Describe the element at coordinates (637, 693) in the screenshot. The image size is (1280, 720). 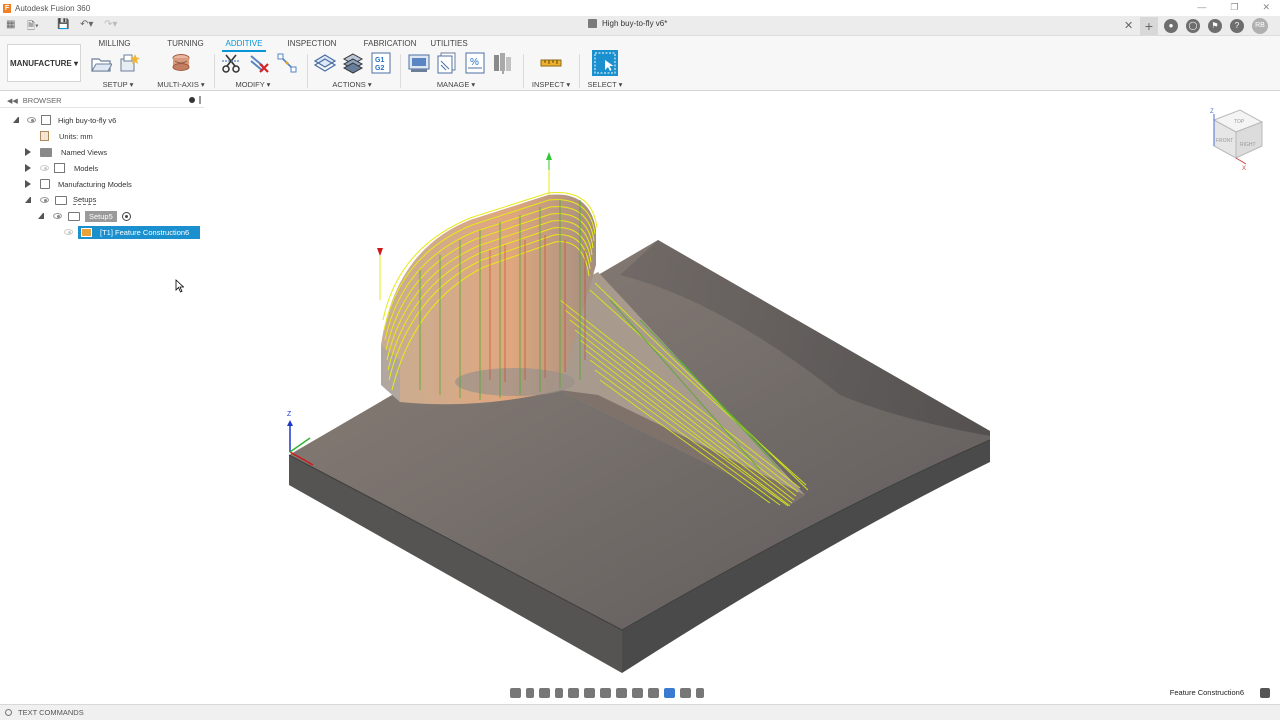
I see `layers-icon` at that location.